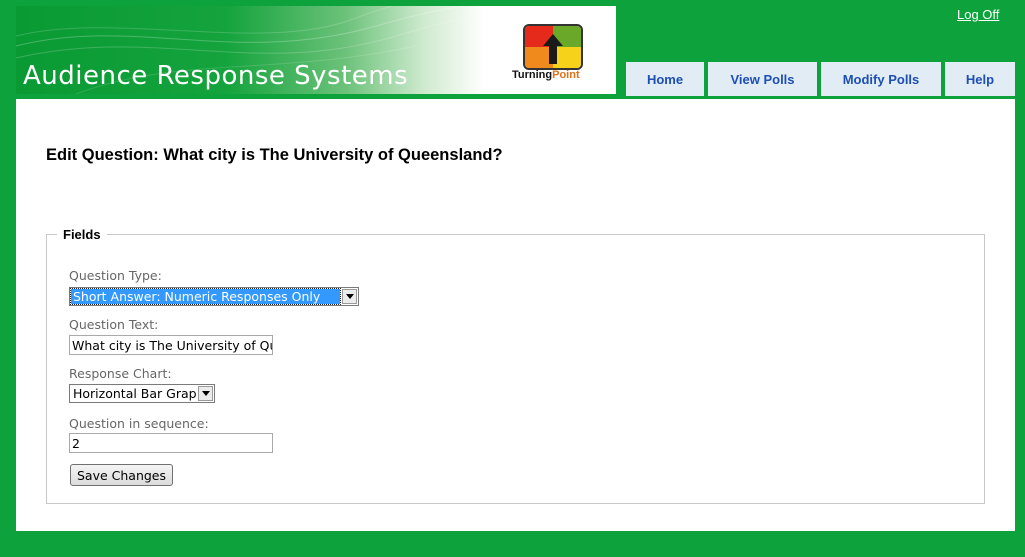 The height and width of the screenshot is (557, 1025). I want to click on banner-title: Audience Response Systems, so click(216, 76).